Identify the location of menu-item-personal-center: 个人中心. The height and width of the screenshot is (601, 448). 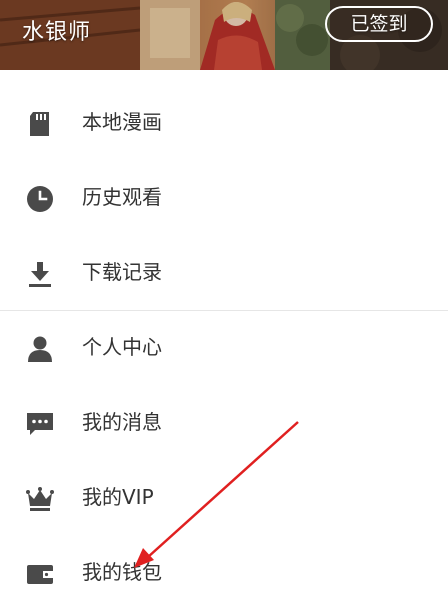
(224, 348).